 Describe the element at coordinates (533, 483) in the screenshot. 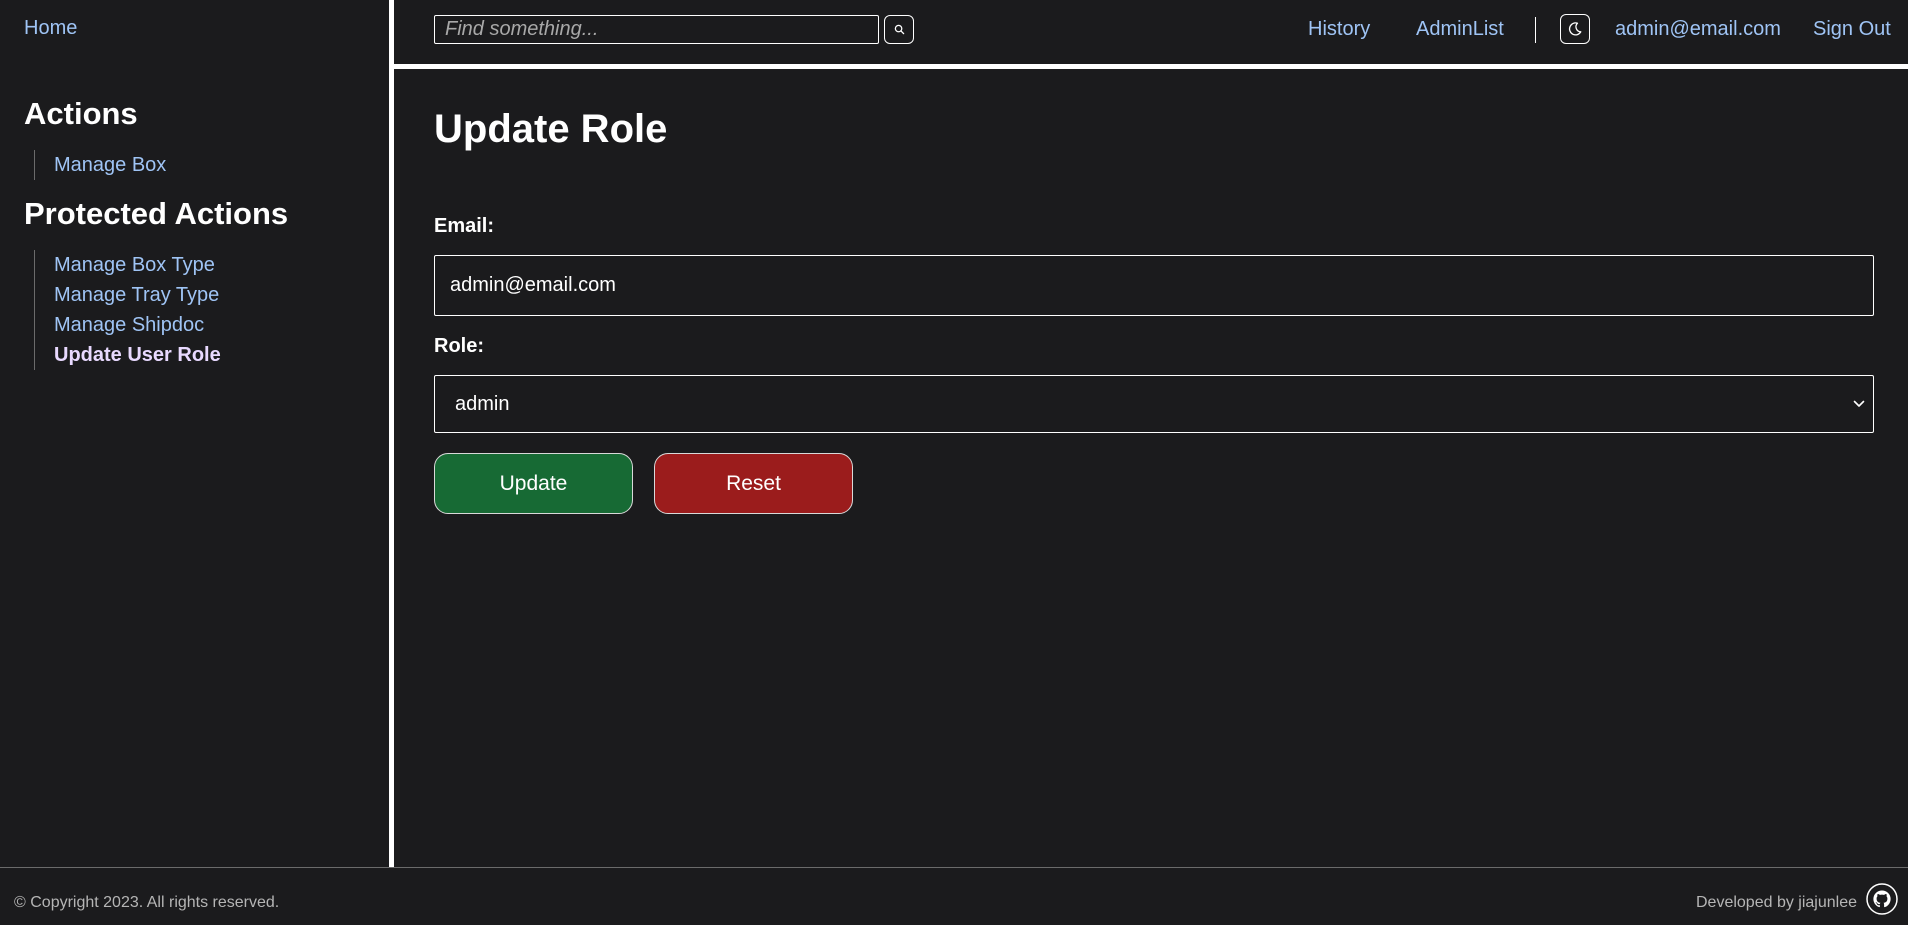

I see `update-button: Update` at that location.